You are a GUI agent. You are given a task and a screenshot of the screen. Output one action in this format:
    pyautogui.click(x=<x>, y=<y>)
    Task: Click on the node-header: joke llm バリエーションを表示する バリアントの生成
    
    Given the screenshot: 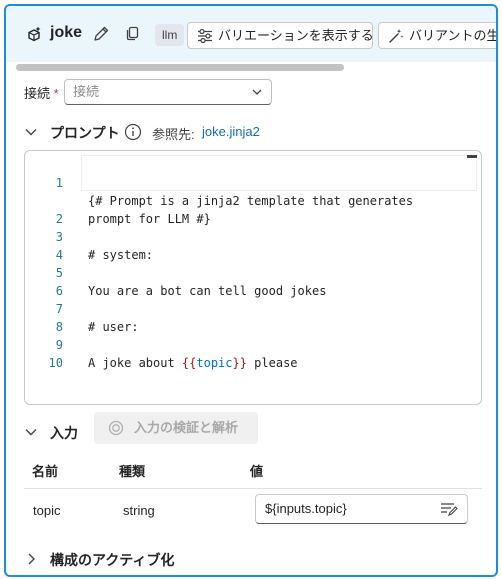 What is the action you would take?
    pyautogui.click(x=251, y=34)
    